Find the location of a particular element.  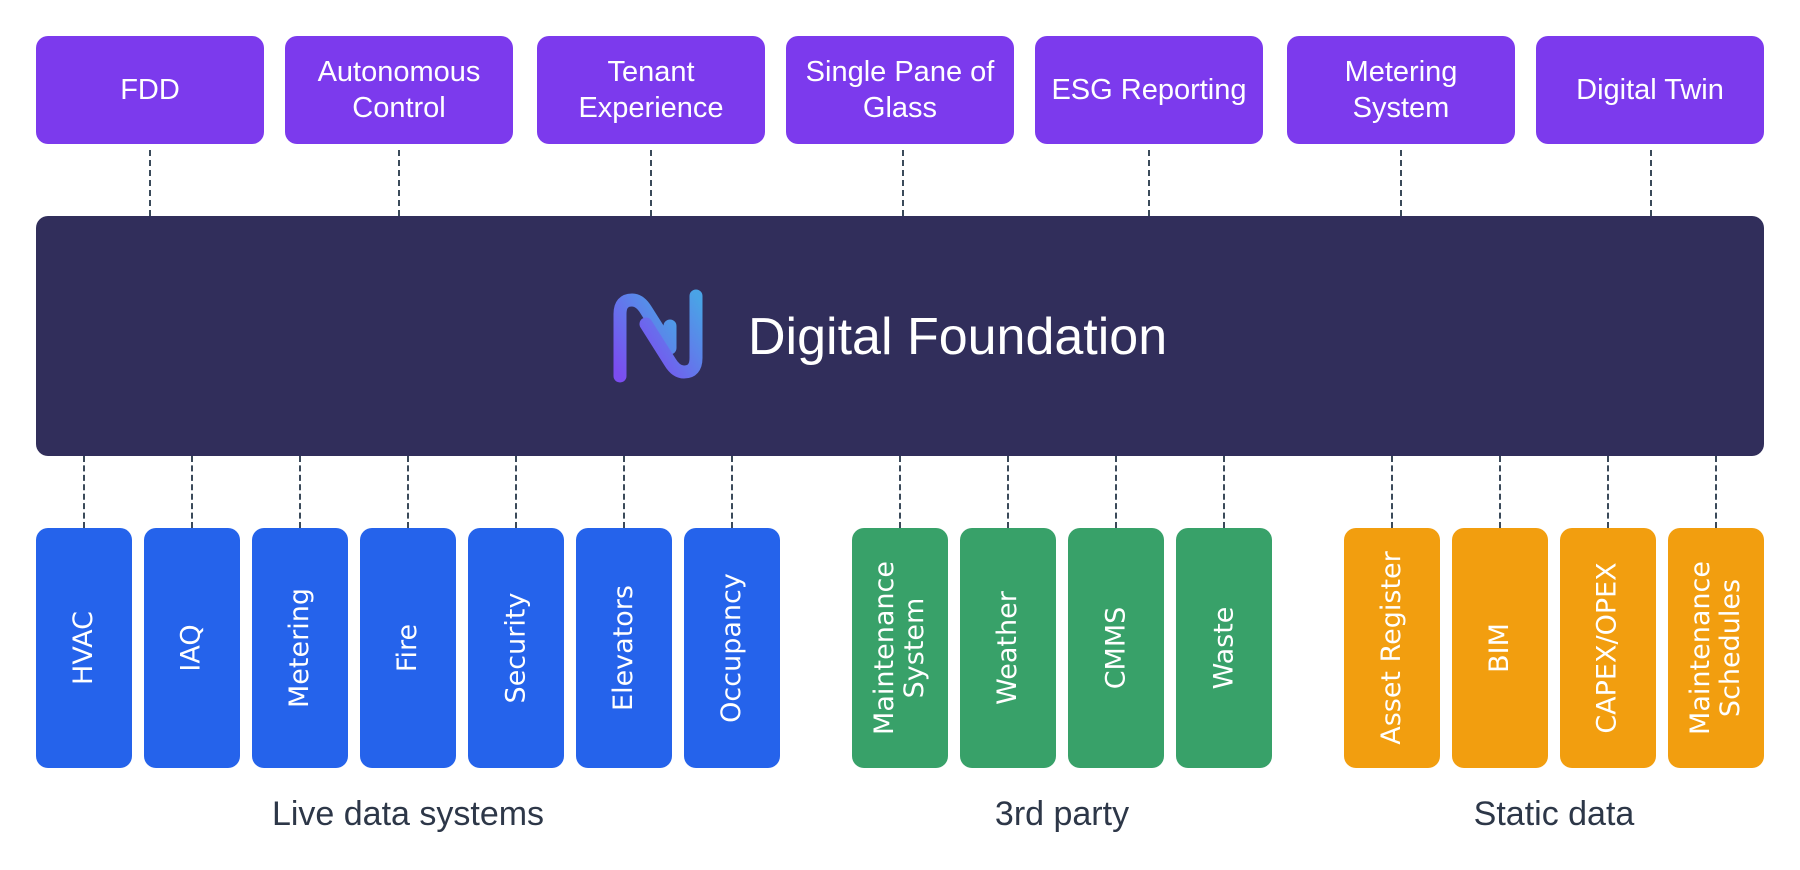

source-label: Metering is located at coordinates (299, 648).